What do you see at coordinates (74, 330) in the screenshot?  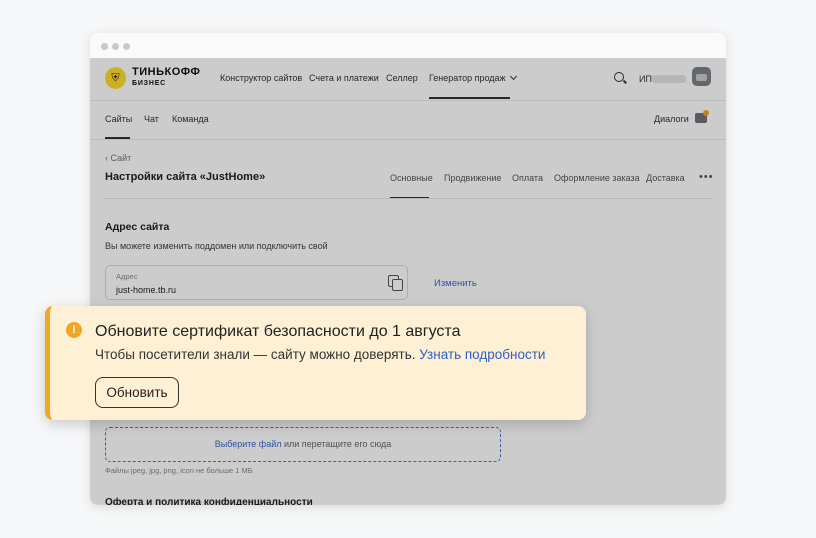 I see `warning-icon: !` at bounding box center [74, 330].